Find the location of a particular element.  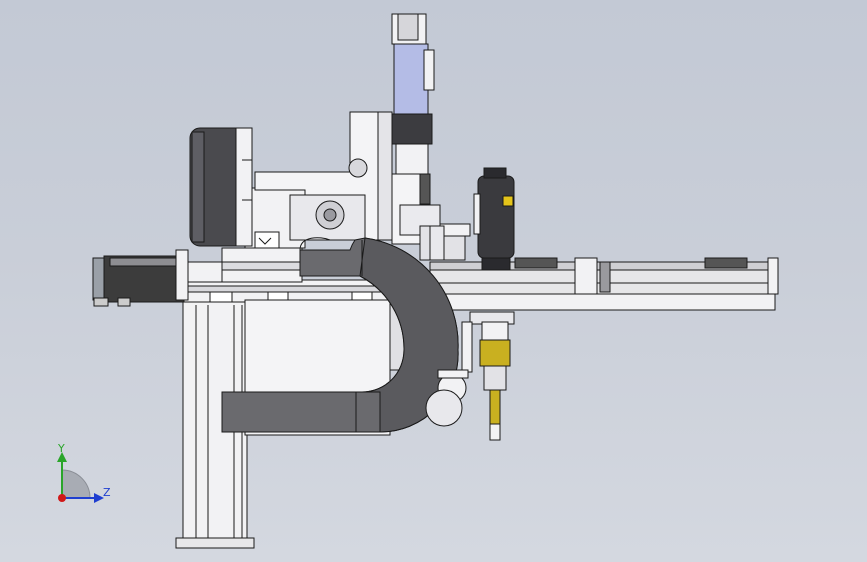

coordinate-triad: Y Z is located at coordinates (84, 472).